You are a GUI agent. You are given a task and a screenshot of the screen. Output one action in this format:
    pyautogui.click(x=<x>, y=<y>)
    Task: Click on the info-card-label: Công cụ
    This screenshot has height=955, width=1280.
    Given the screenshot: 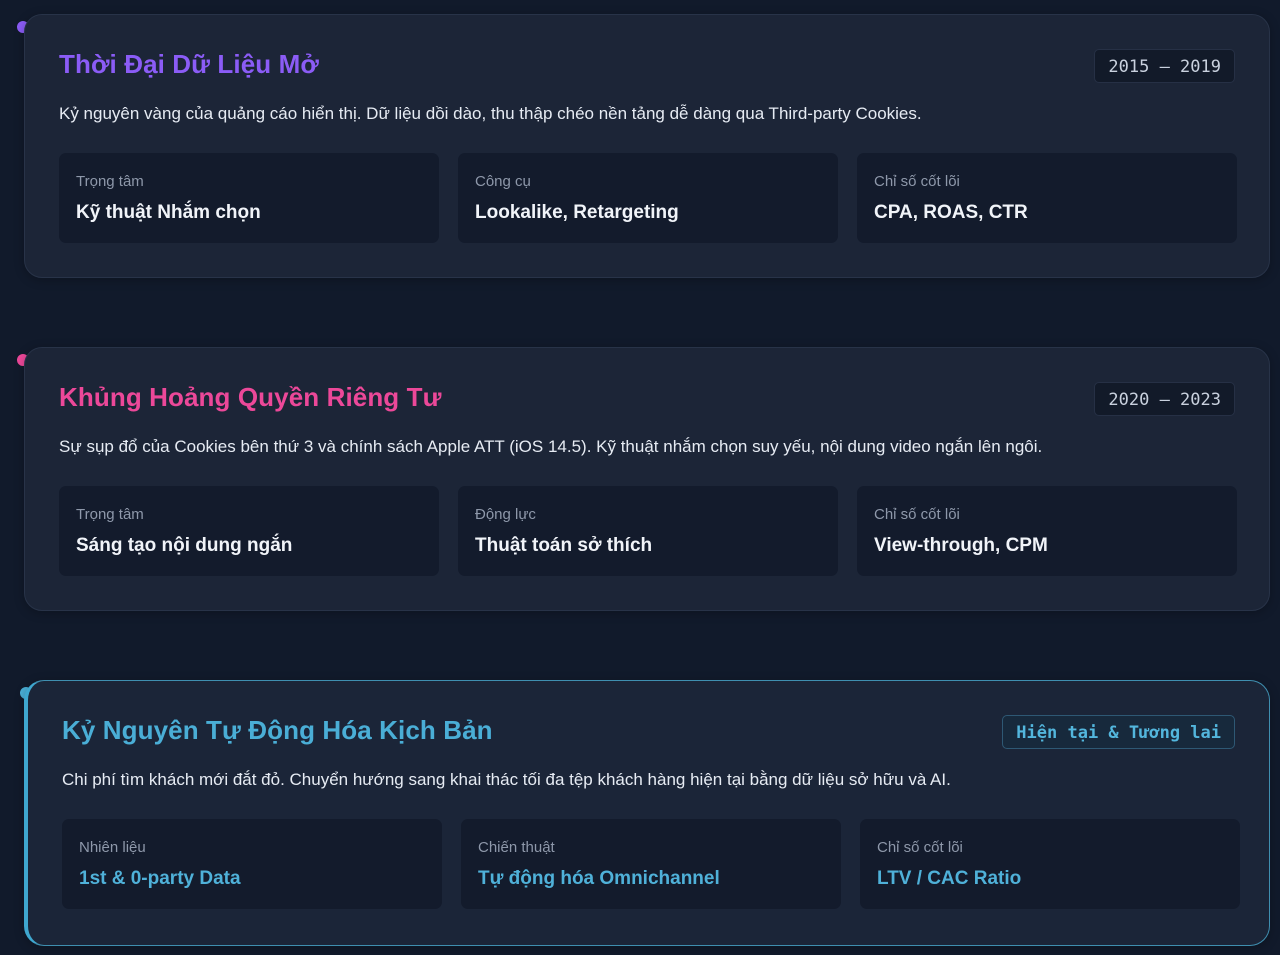 What is the action you would take?
    pyautogui.click(x=503, y=181)
    